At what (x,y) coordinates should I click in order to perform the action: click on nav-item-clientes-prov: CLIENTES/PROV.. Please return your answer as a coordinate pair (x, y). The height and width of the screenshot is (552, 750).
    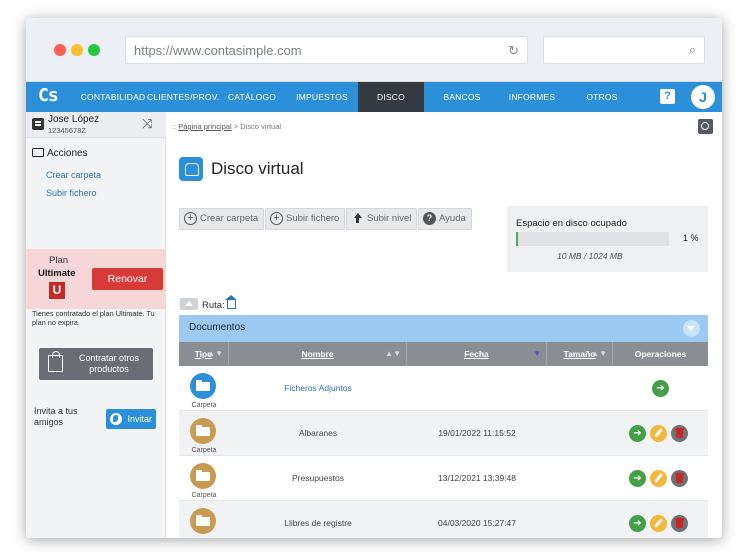
    Looking at the image, I should click on (183, 97).